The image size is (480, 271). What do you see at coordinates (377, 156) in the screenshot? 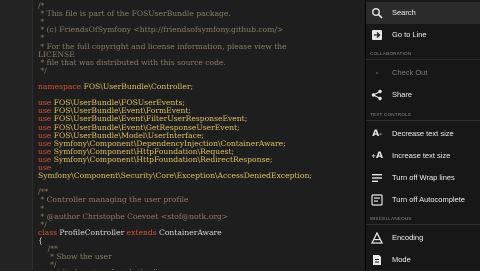
I see `increase-text-icon: +A` at bounding box center [377, 156].